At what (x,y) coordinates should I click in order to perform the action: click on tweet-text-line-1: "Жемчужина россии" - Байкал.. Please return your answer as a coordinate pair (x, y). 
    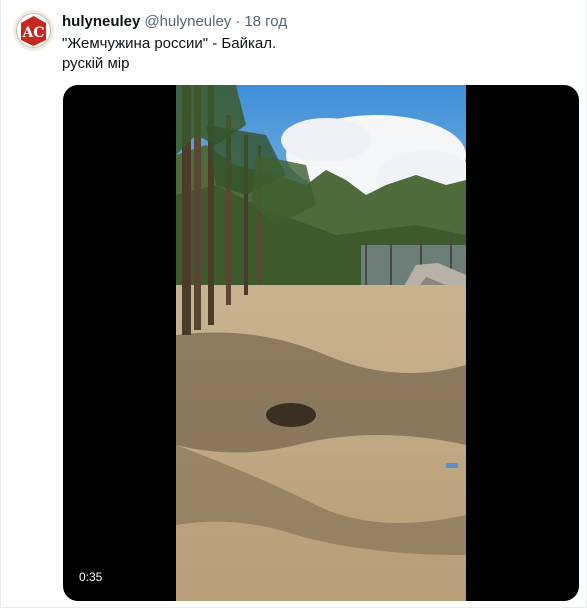
    Looking at the image, I should click on (169, 43).